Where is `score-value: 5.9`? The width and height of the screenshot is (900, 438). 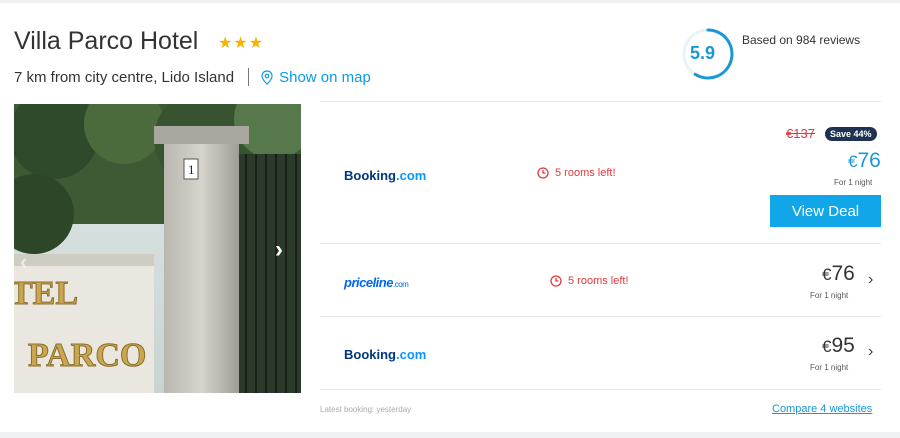 score-value: 5.9 is located at coordinates (703, 53).